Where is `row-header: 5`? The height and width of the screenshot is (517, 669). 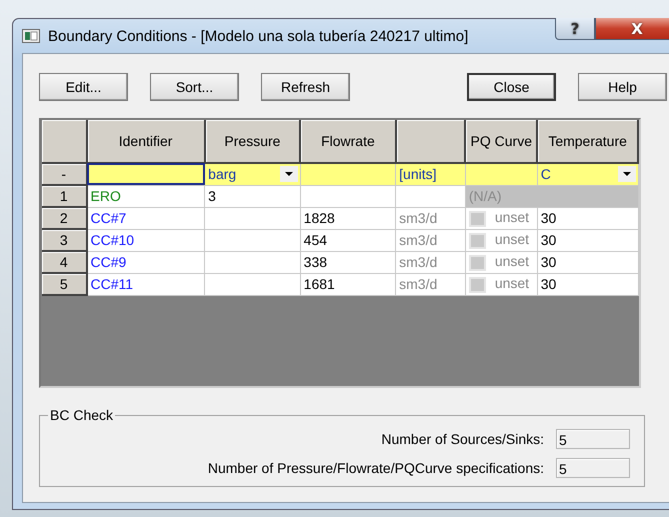 row-header: 5 is located at coordinates (64, 284).